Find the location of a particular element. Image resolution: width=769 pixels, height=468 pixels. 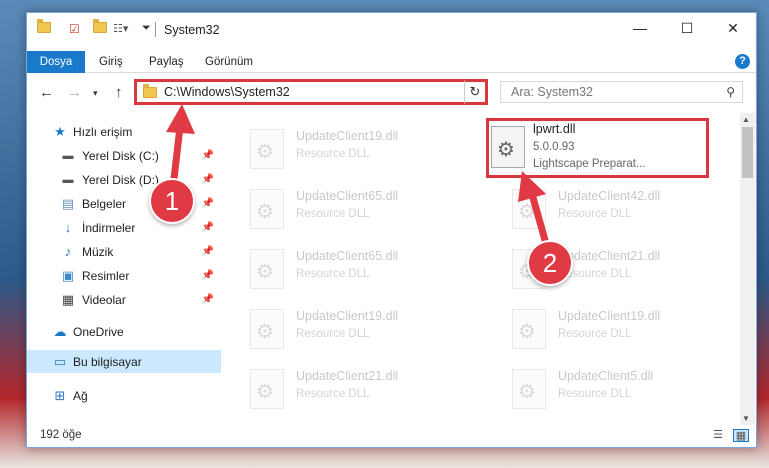

sidebar-item-label: Ağ is located at coordinates (80, 395).